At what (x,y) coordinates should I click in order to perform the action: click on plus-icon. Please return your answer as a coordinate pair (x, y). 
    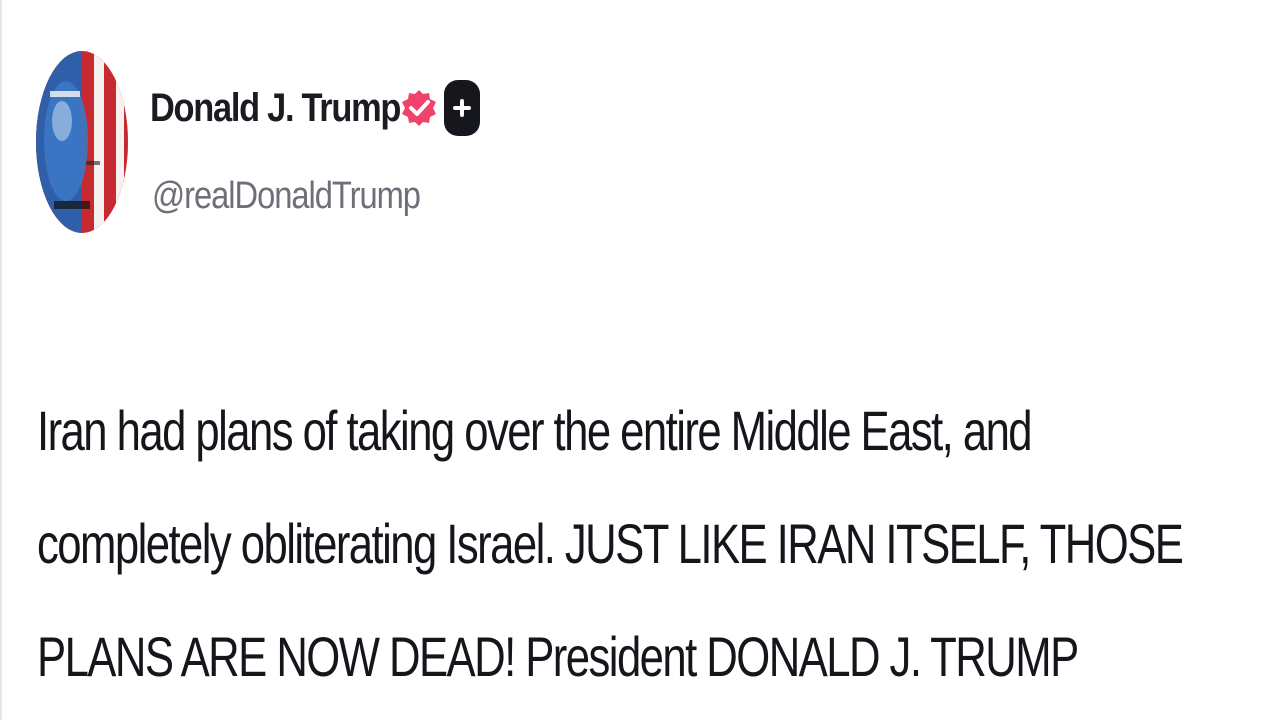
    Looking at the image, I should click on (462, 108).